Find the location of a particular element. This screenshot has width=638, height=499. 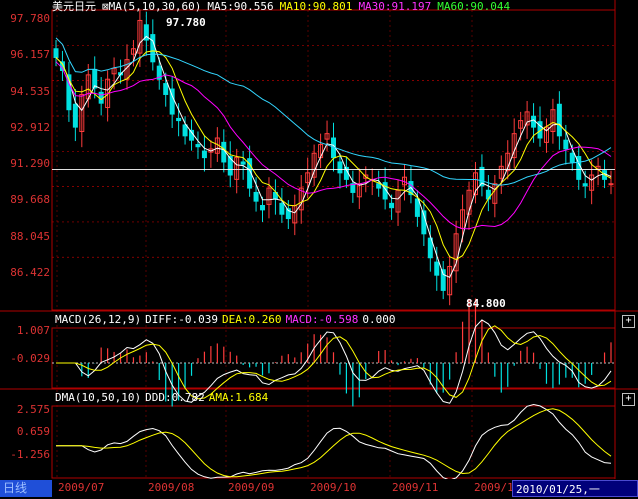

low-annotation: 84.800 is located at coordinates (486, 303).